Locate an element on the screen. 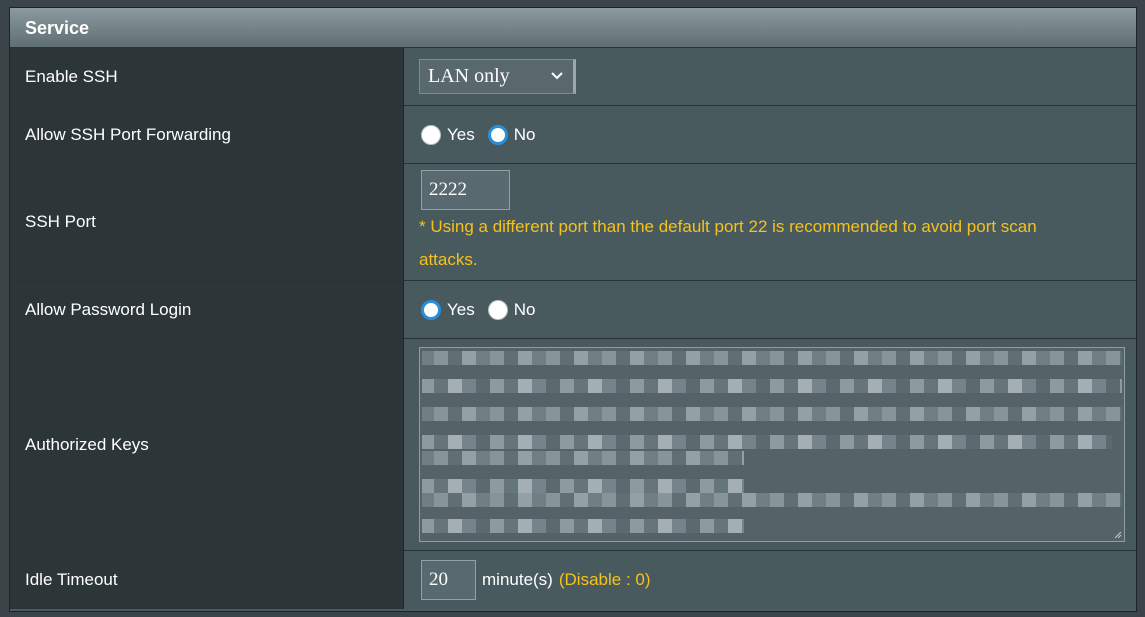 This screenshot has height=617, width=1145. enable-ssh-label: Enable SSH is located at coordinates (207, 76).